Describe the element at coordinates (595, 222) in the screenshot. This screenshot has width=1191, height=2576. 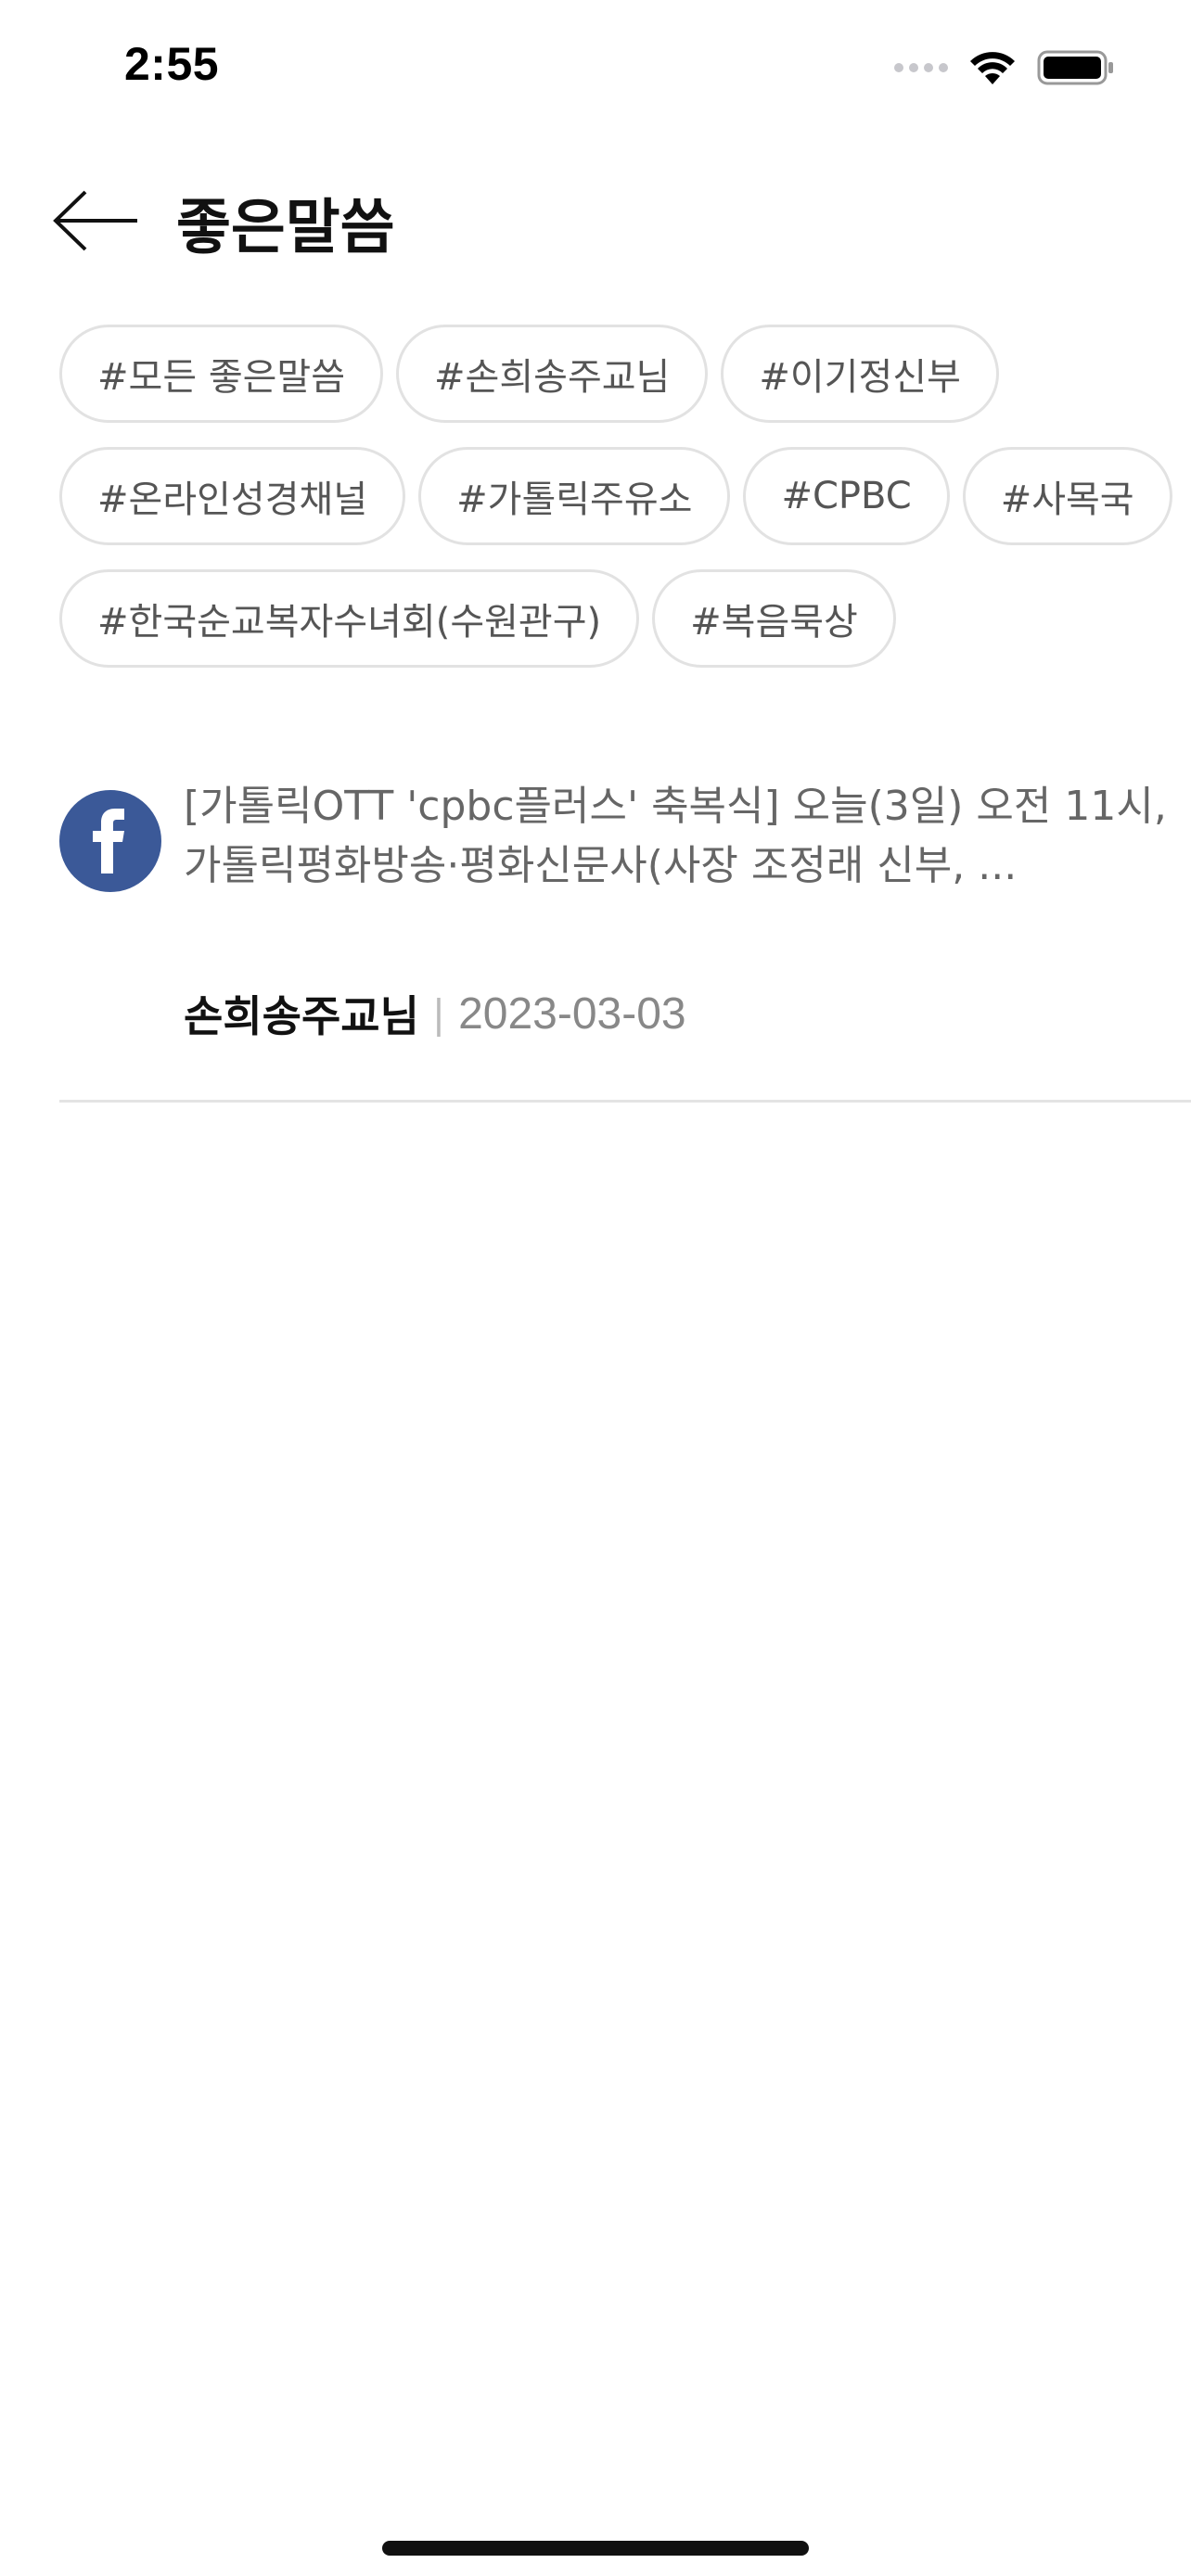
I see `header: 좋은말씀` at that location.